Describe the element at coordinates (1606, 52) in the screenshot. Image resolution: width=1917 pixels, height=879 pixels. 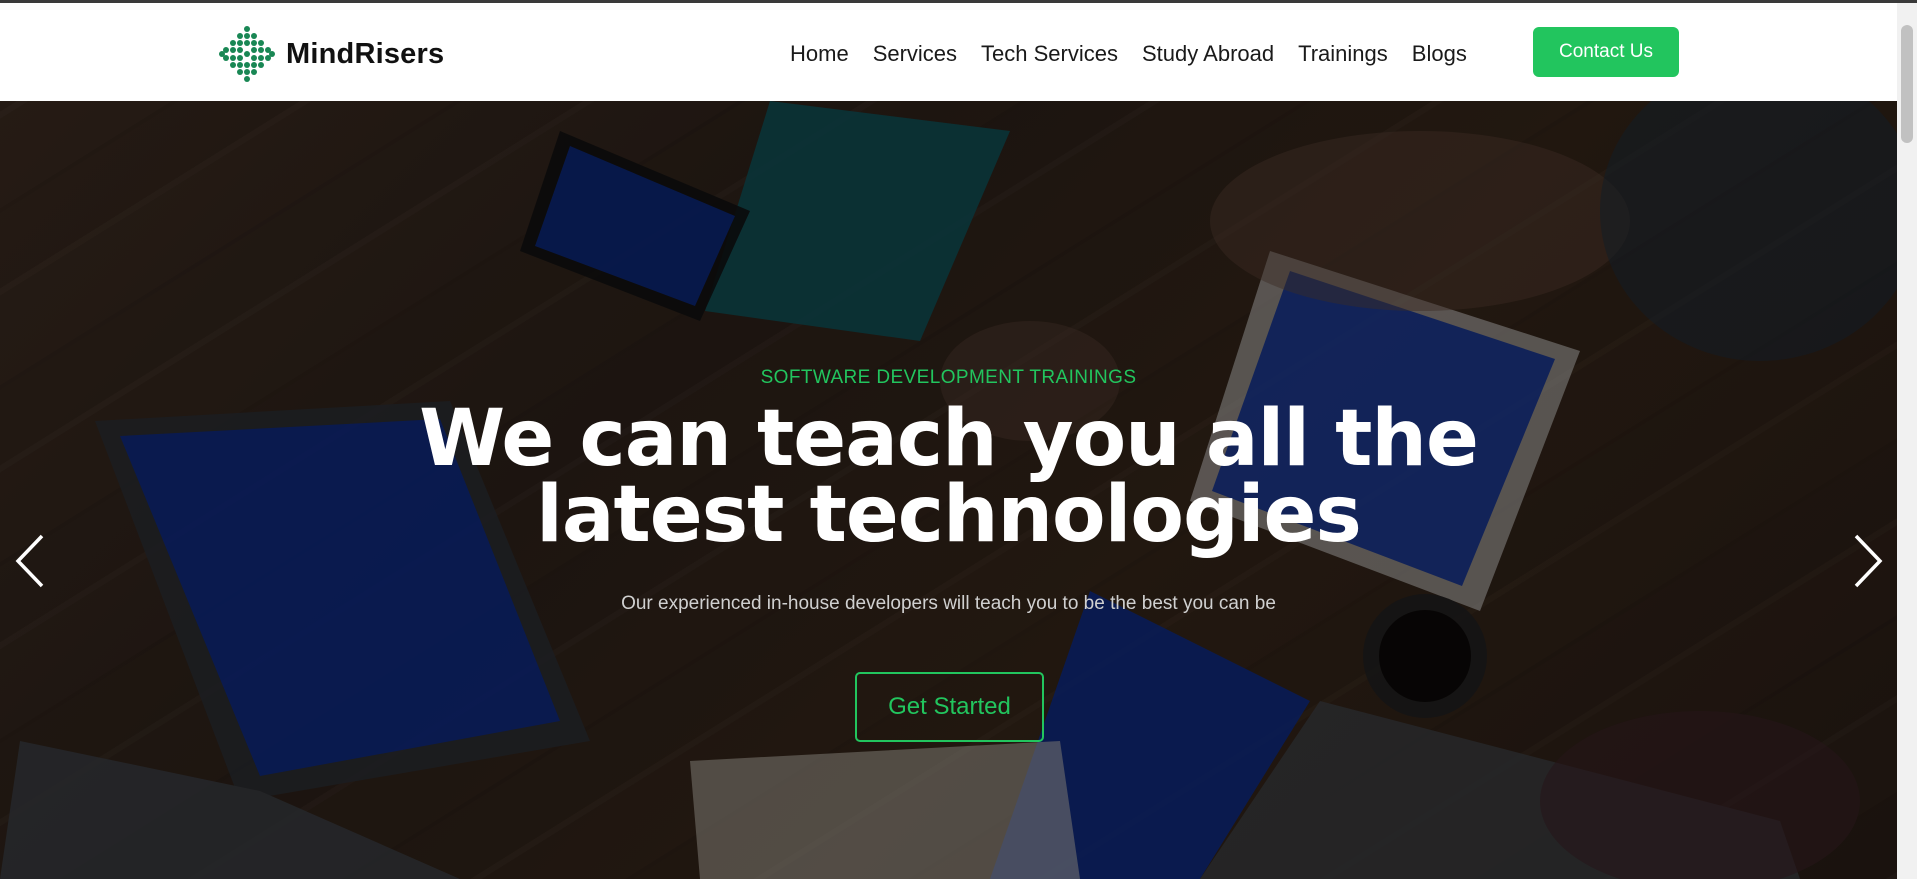
I see `contact-us-button: Contact Us` at that location.